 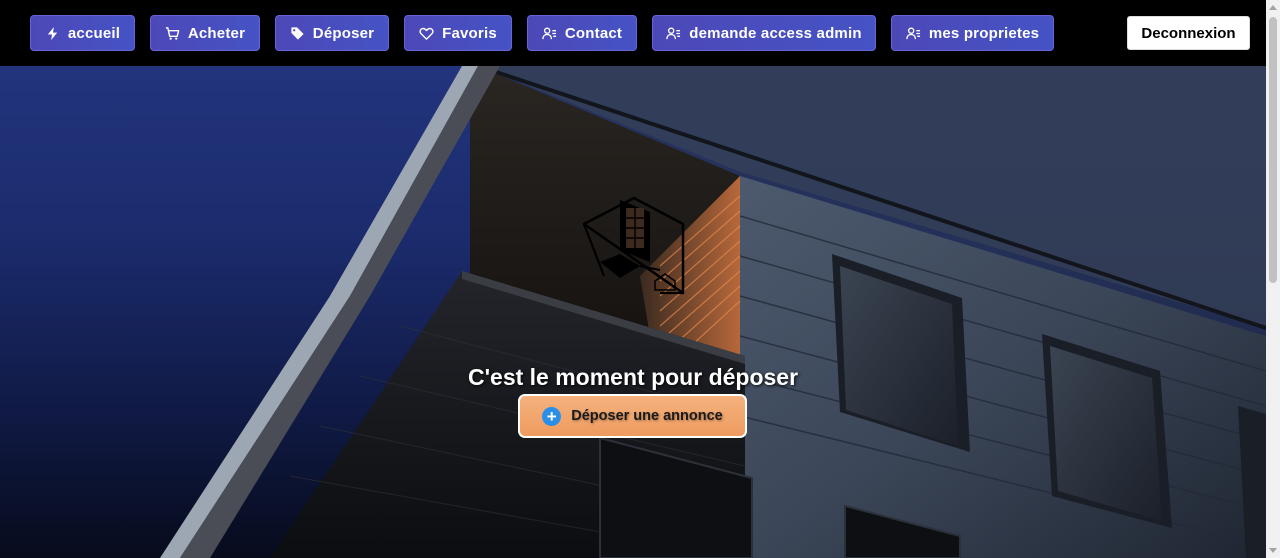 What do you see at coordinates (52, 33) in the screenshot?
I see `bolt-icon` at bounding box center [52, 33].